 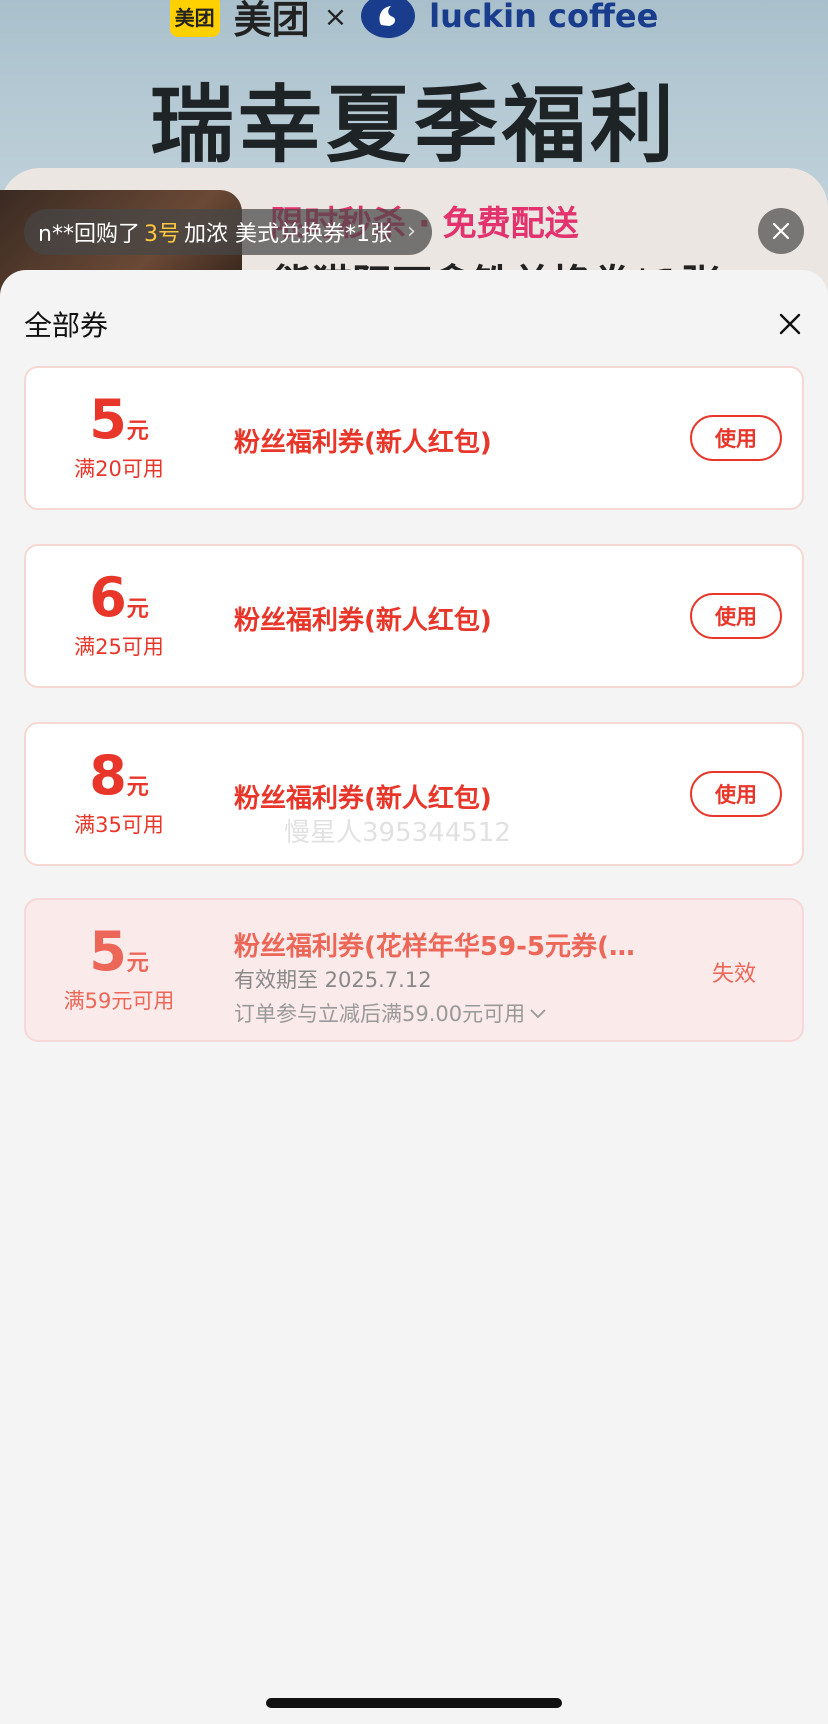 I want to click on coupon-amount-box: 5元 满59元可用, so click(x=119, y=970).